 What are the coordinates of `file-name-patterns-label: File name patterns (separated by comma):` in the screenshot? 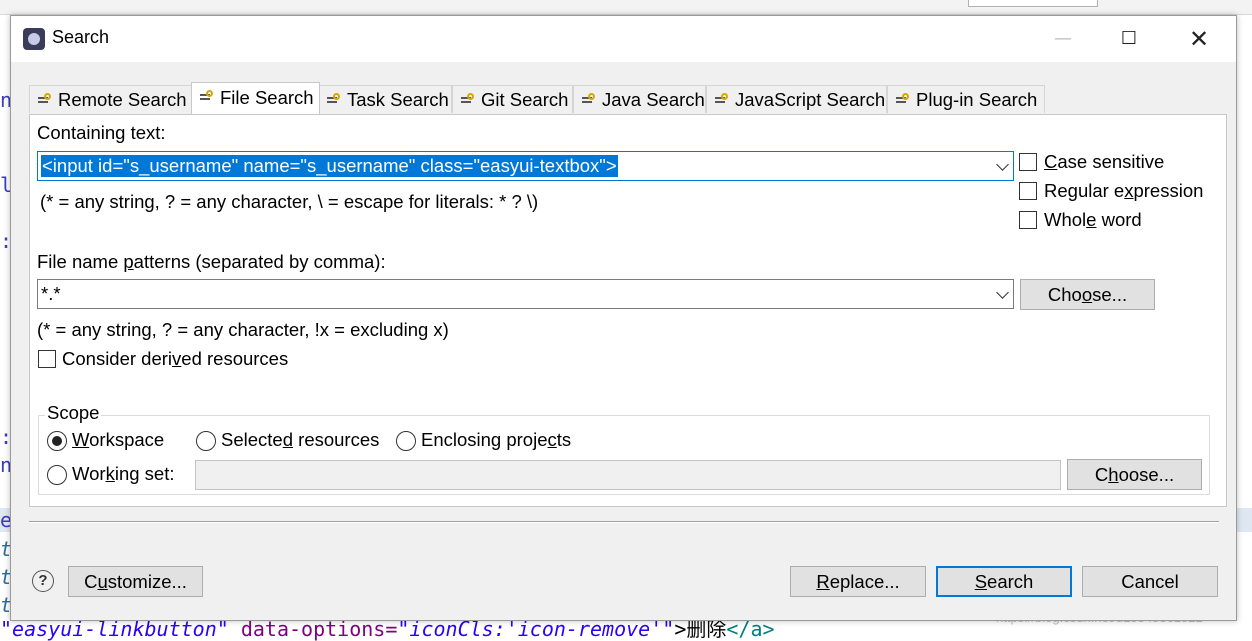 It's located at (211, 262).